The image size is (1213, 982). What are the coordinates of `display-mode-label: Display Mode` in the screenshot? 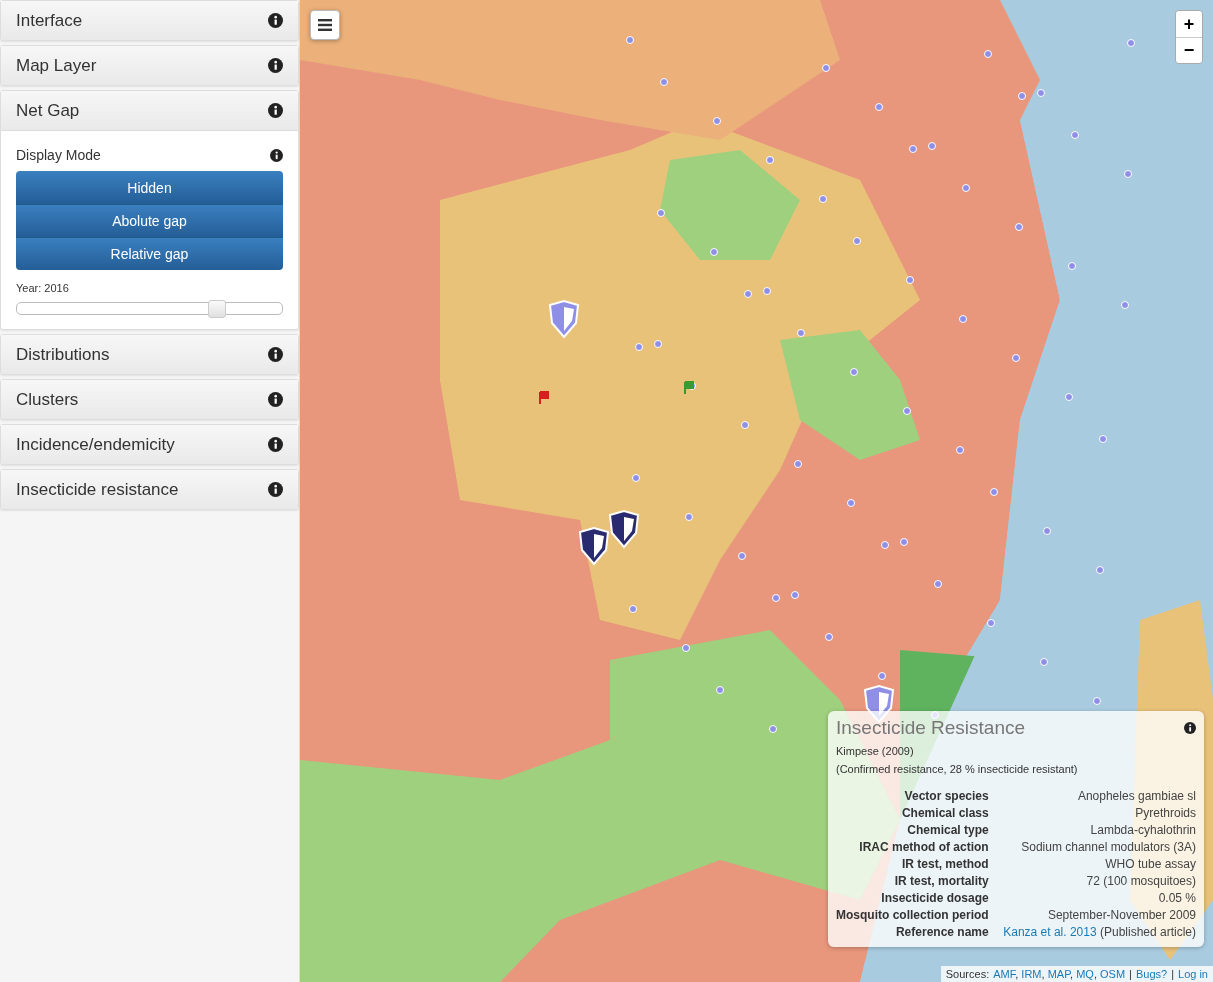 It's located at (58, 155).